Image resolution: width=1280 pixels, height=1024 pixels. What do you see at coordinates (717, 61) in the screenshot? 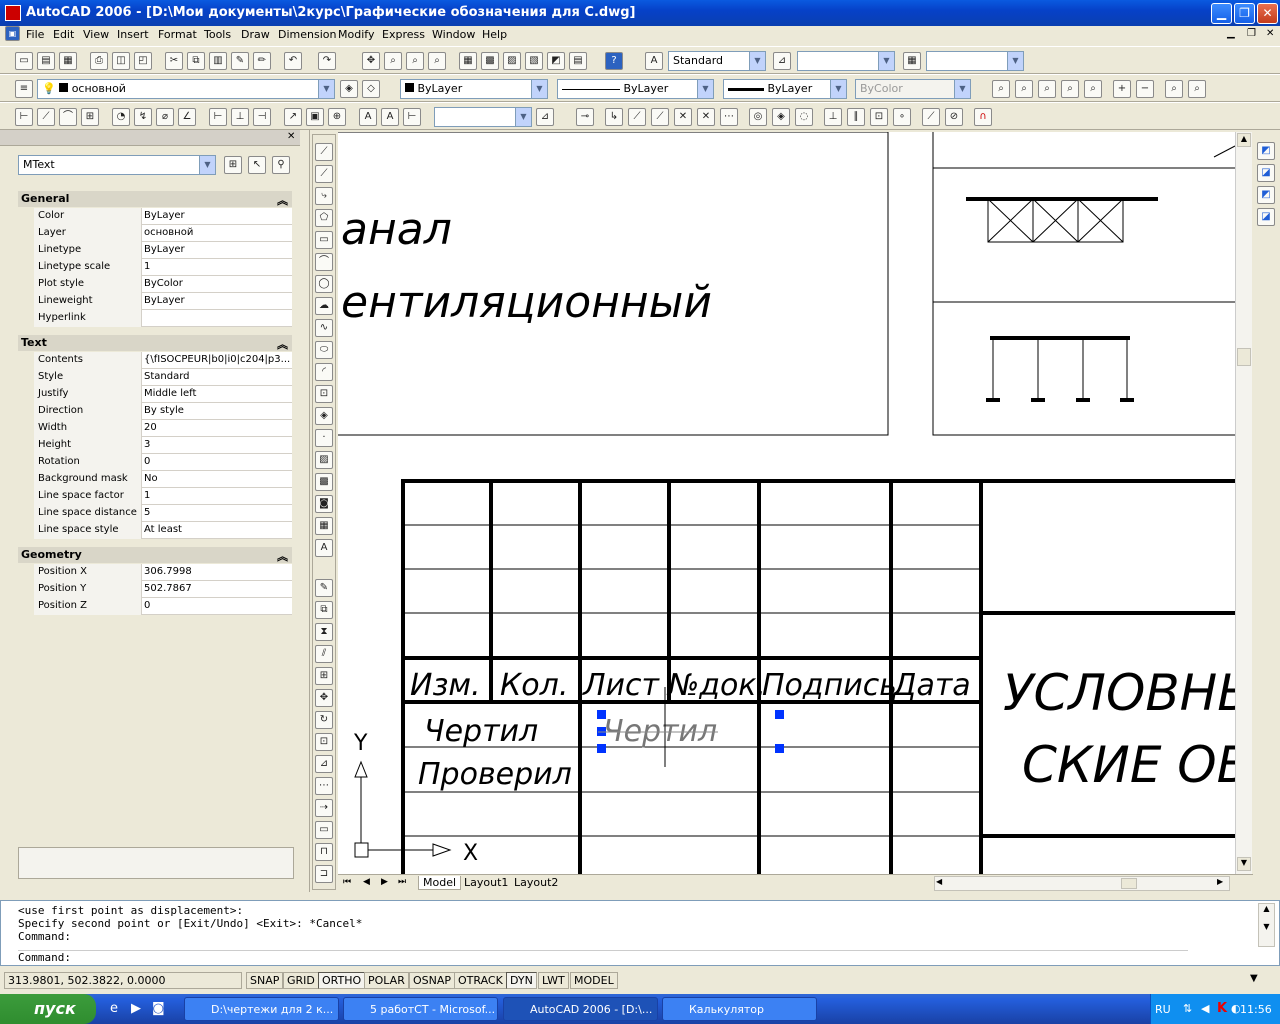
I see `text-style-dropdown: Standard ▼` at bounding box center [717, 61].